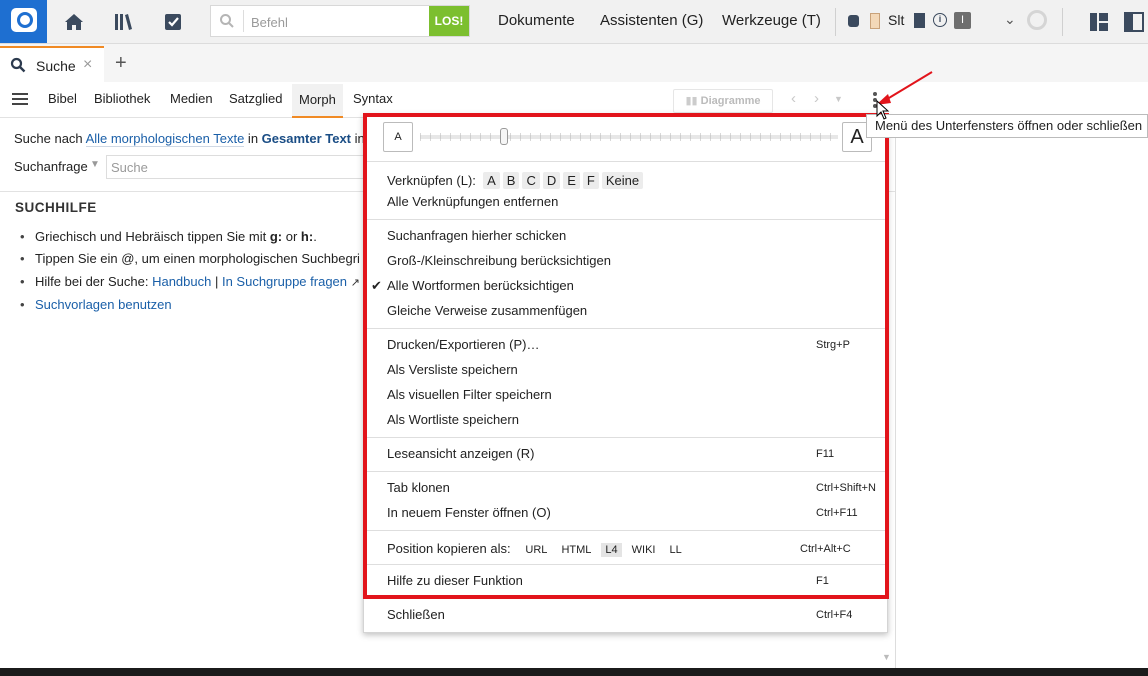  I want to click on search-group-link: In Suchgruppe fragen, so click(284, 281).